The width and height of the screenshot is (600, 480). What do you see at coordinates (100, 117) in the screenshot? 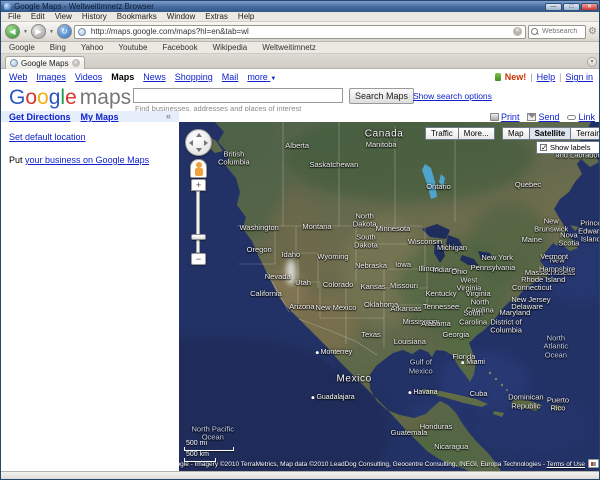
I see `my-maps-link: My Maps` at bounding box center [100, 117].